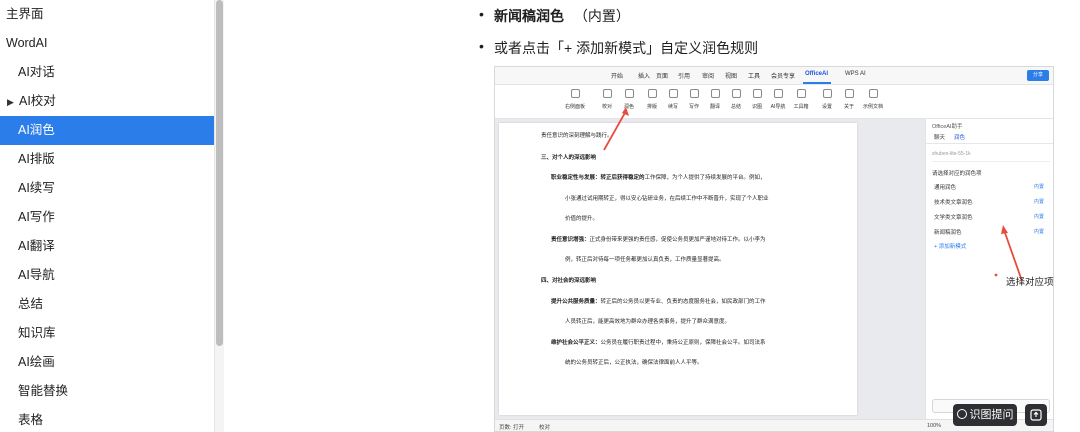  Describe the element at coordinates (677, 240) in the screenshot. I see `doc-line-text: 正式身份带来更强的责任感，促使公务员更加严谨地对待工作。以小李为` at that location.